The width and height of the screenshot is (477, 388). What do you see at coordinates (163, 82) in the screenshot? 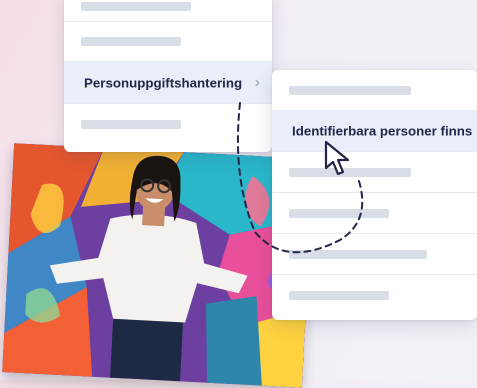
I see `menu-item-label: Personuppgiftshantering` at bounding box center [163, 82].